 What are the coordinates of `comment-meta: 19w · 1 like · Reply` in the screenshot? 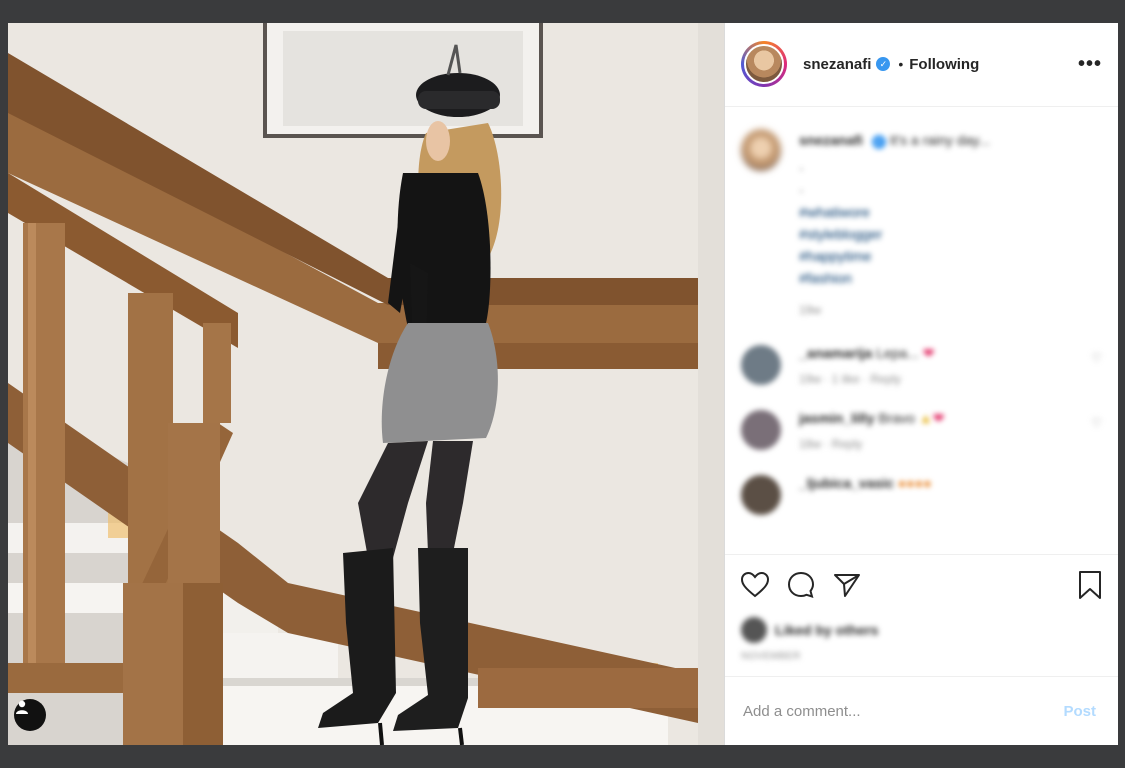 It's located at (850, 378).